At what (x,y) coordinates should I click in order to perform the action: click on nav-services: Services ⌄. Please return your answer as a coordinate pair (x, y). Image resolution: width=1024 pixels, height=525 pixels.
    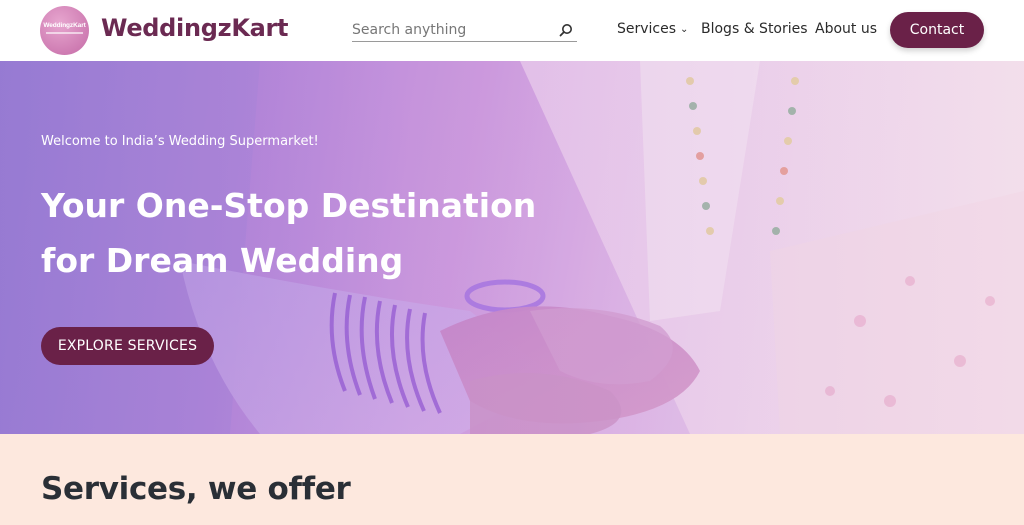
    Looking at the image, I should click on (652, 29).